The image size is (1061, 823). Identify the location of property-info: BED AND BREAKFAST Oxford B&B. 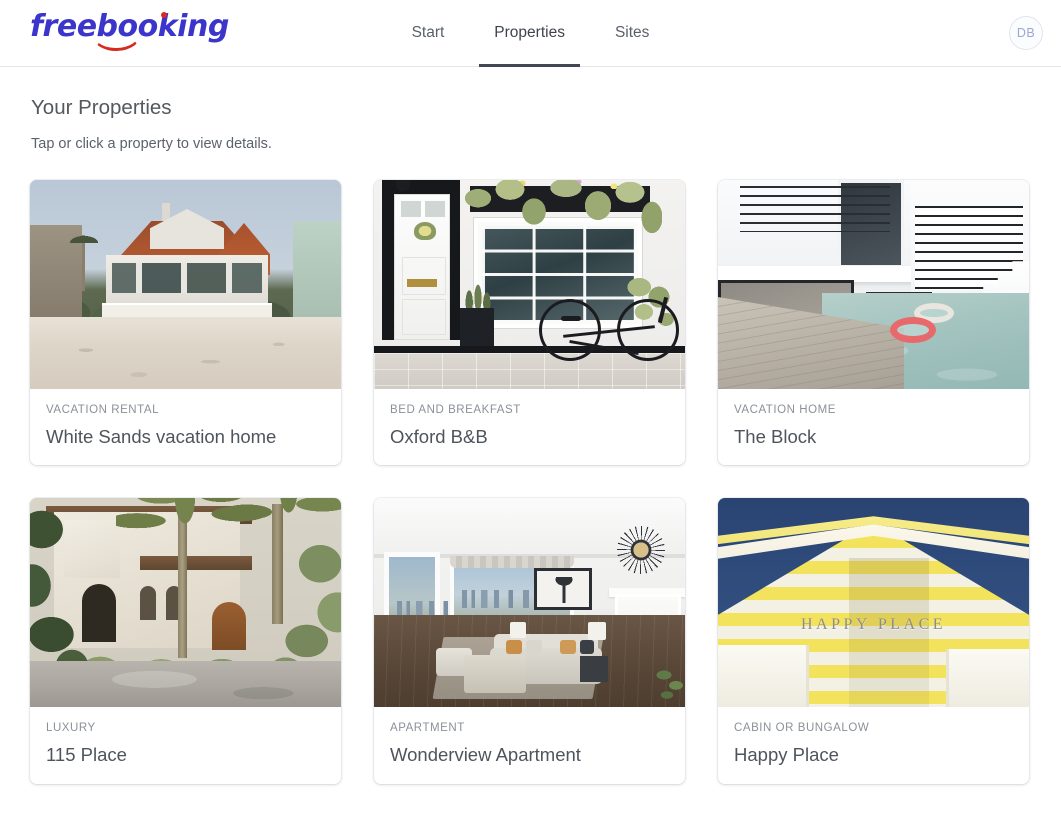
(529, 427).